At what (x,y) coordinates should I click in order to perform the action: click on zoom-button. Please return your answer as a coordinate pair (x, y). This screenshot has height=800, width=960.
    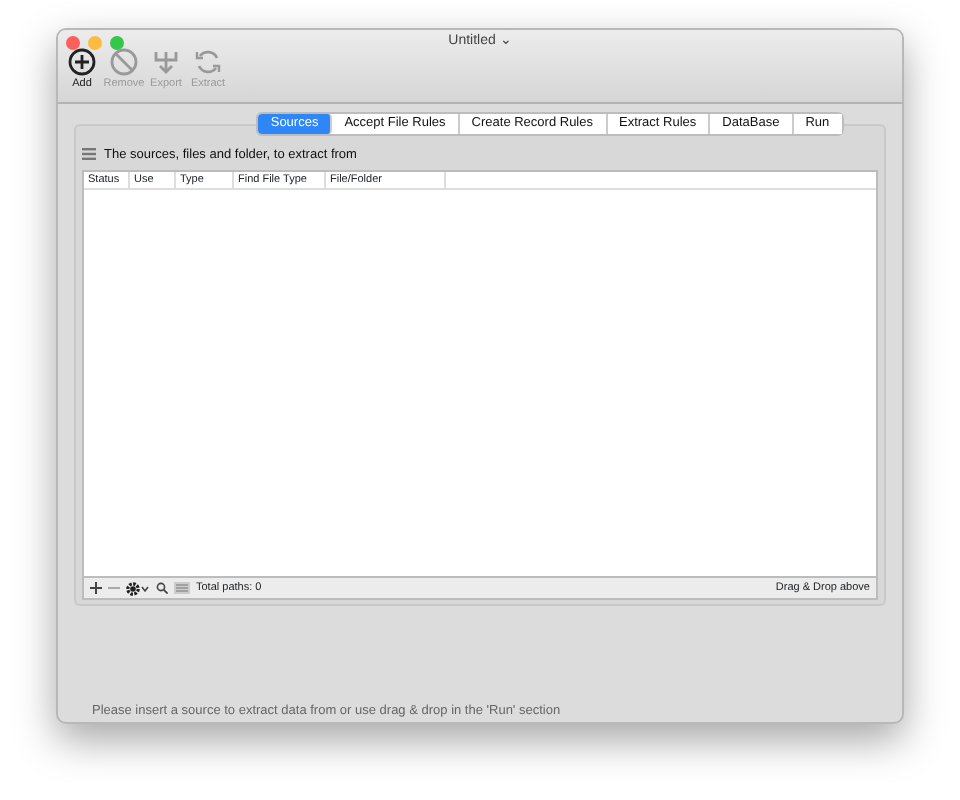
    Looking at the image, I should click on (117, 43).